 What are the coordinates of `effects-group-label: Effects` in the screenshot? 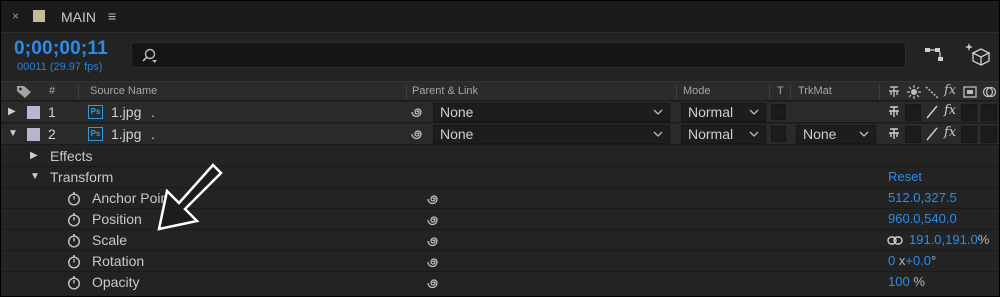 It's located at (71, 156).